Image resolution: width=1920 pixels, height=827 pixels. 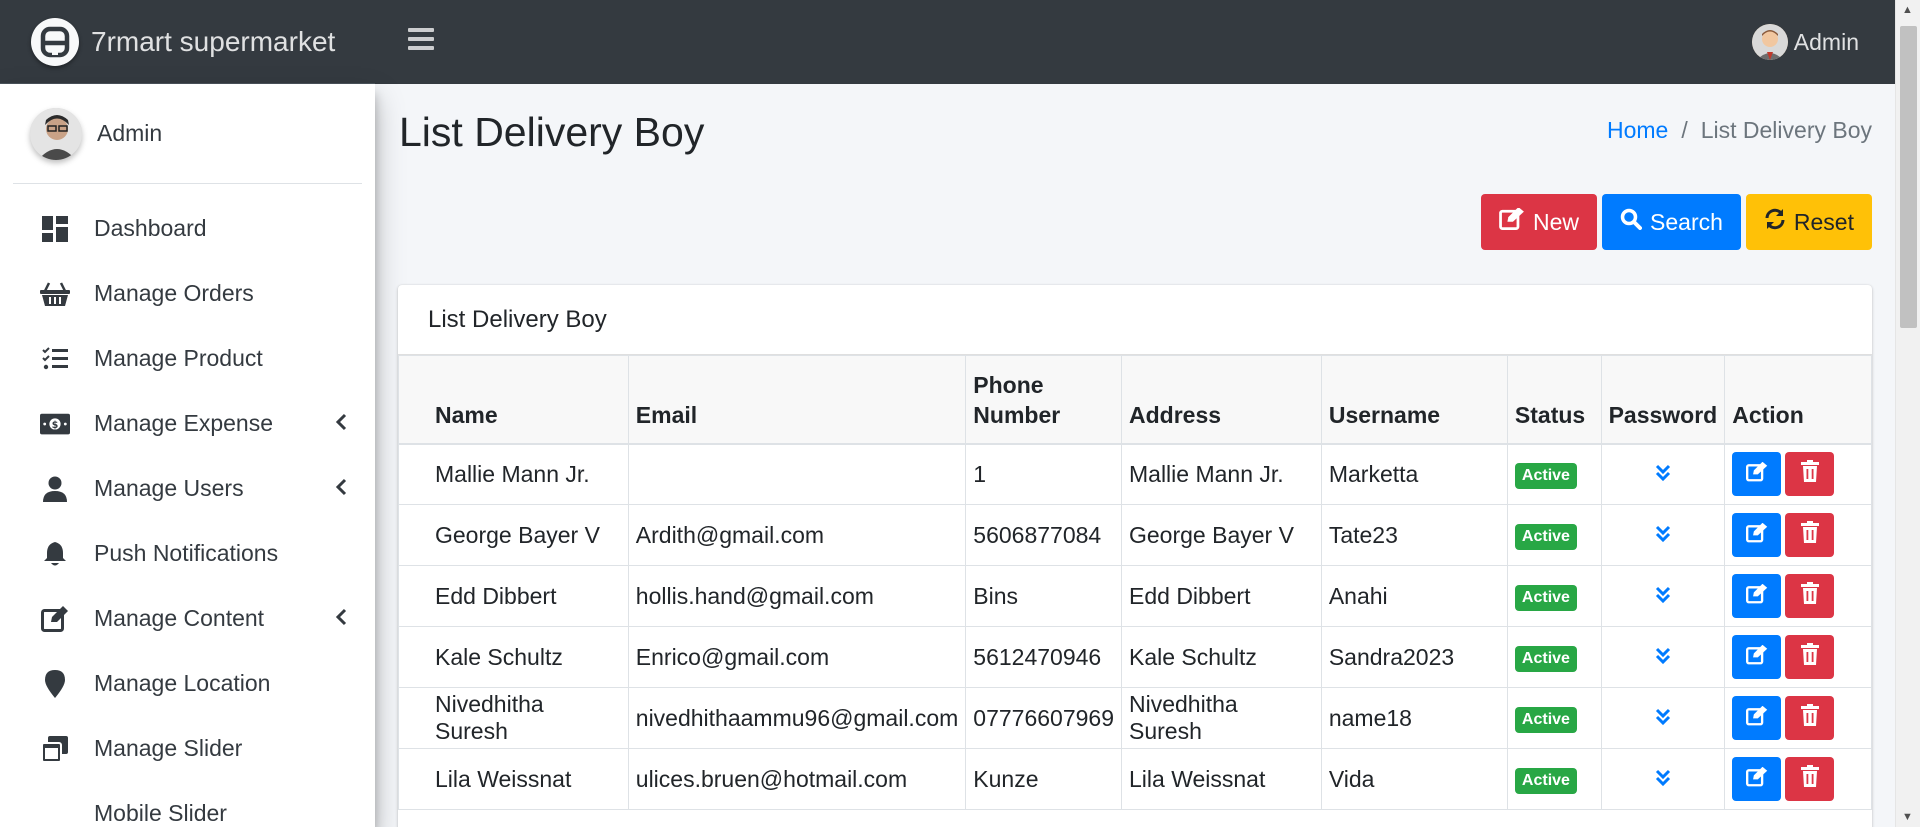 I want to click on new-button: New, so click(x=1539, y=222).